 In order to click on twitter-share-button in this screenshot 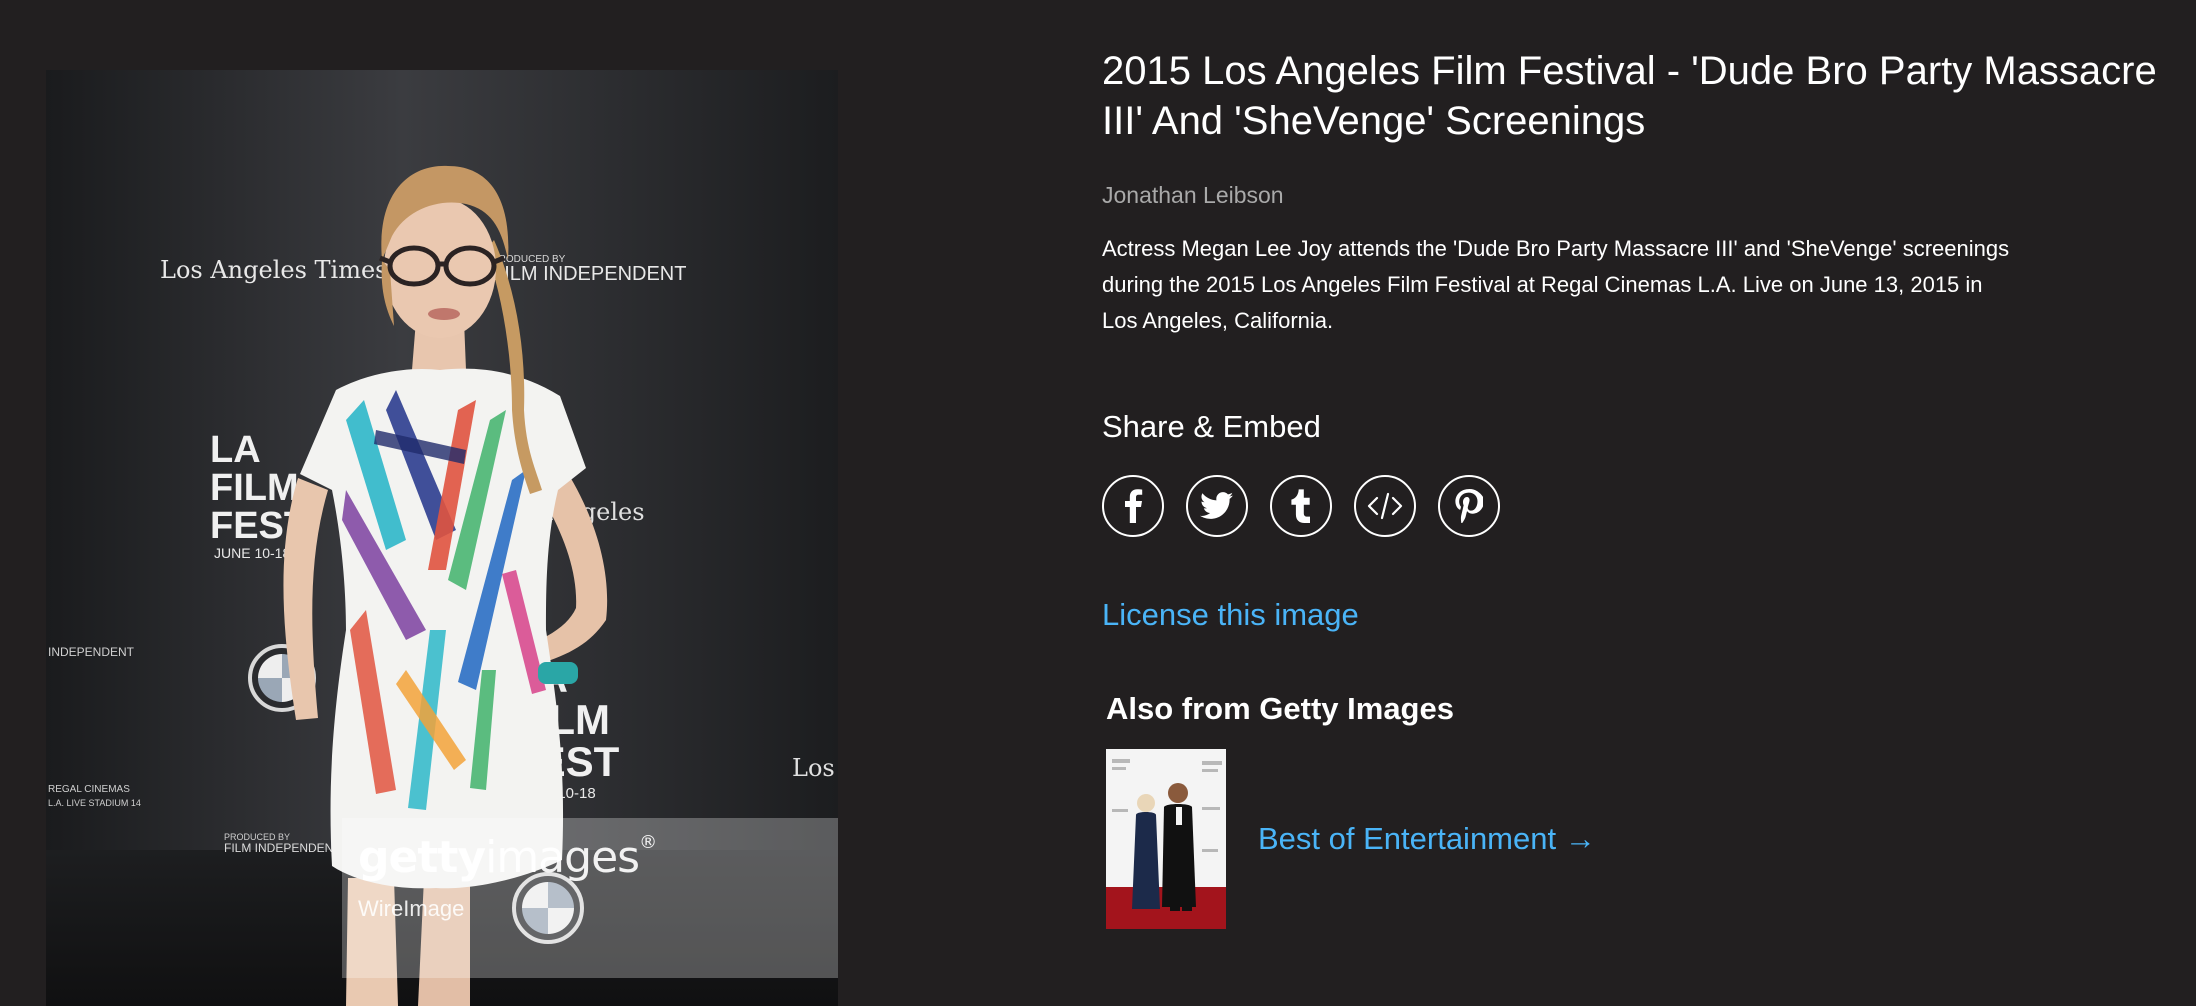, I will do `click(1217, 506)`.